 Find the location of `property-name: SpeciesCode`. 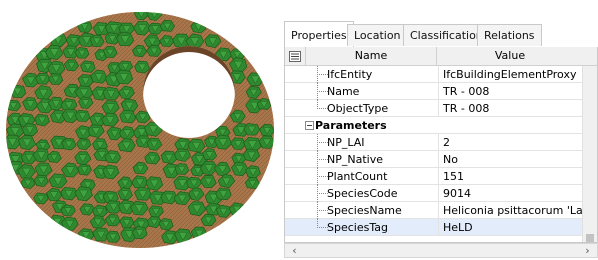

property-name: SpeciesCode is located at coordinates (362, 193).